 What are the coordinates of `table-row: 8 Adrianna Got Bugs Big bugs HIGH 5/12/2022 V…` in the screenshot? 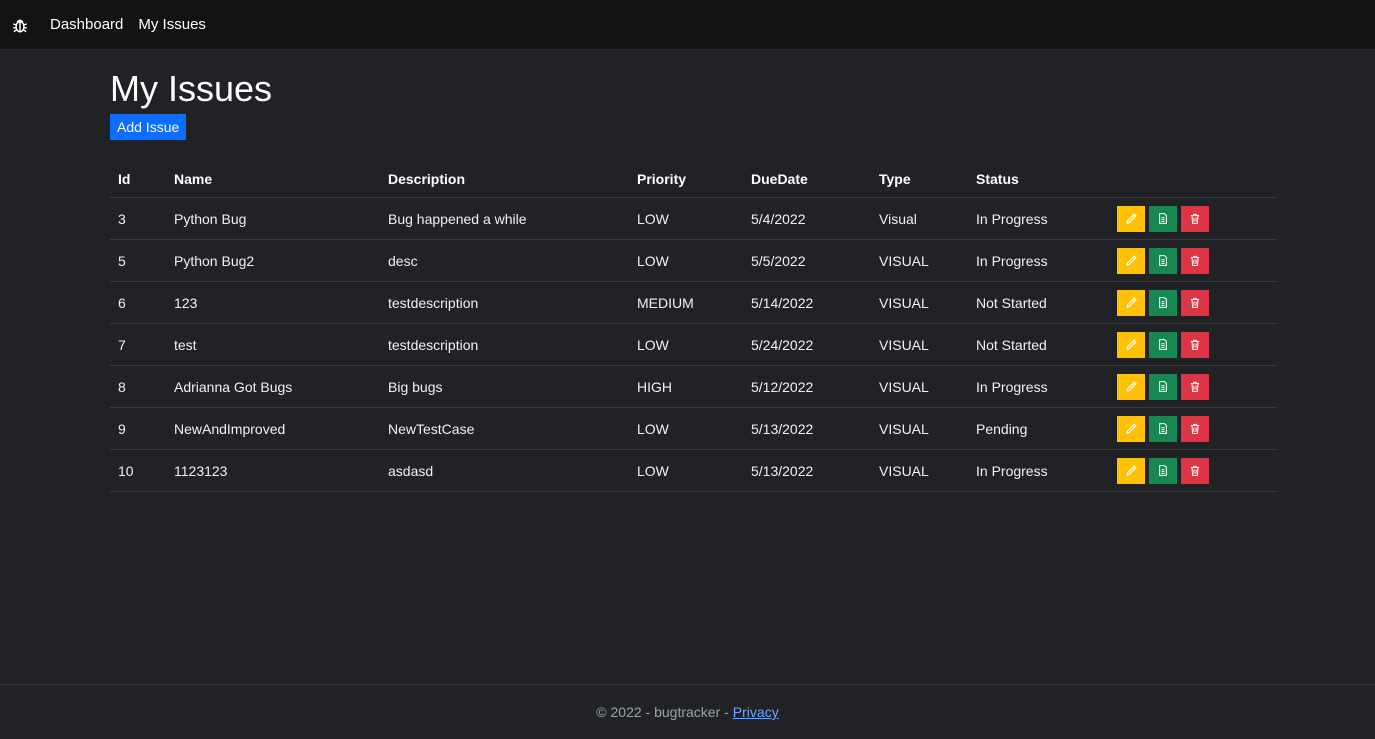 It's located at (693, 386).